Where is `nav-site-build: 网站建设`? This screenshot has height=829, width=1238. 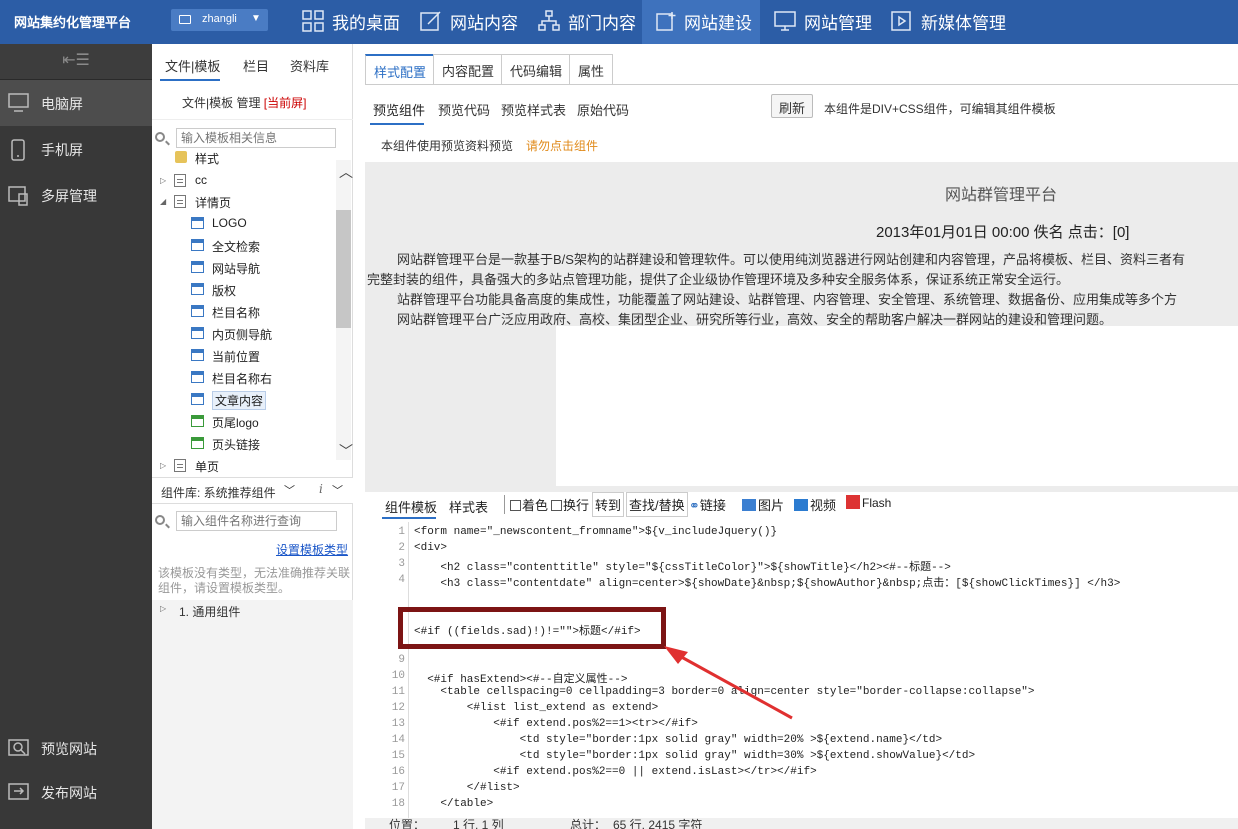 nav-site-build: 网站建设 is located at coordinates (701, 22).